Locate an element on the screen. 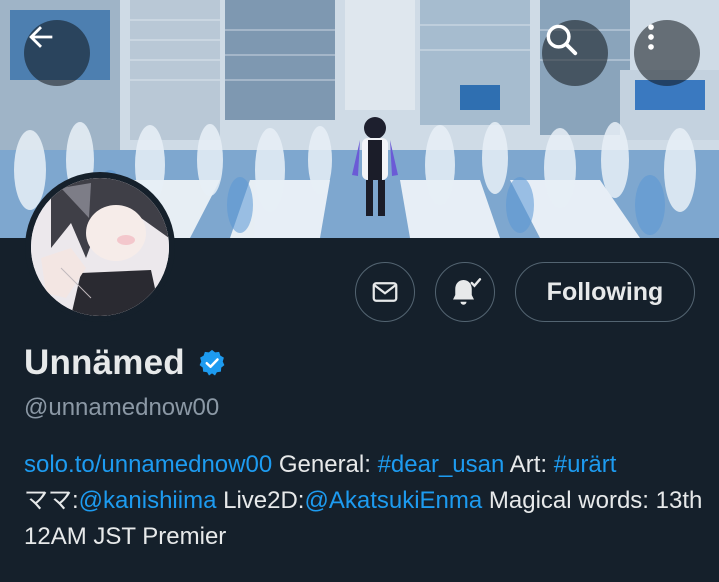  hashtag-art: #urärt is located at coordinates (585, 464).